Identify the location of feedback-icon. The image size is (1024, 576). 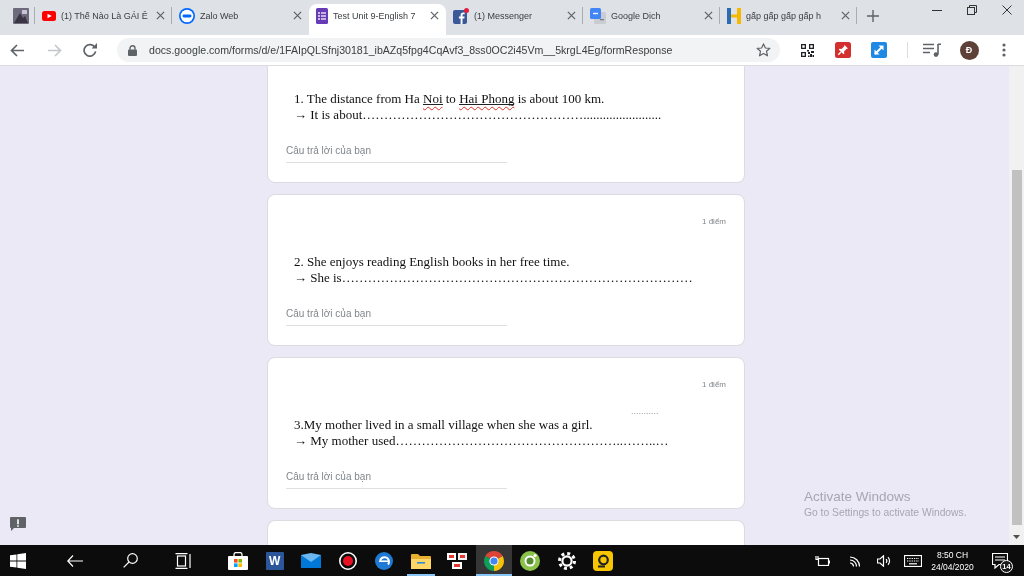
(18, 524).